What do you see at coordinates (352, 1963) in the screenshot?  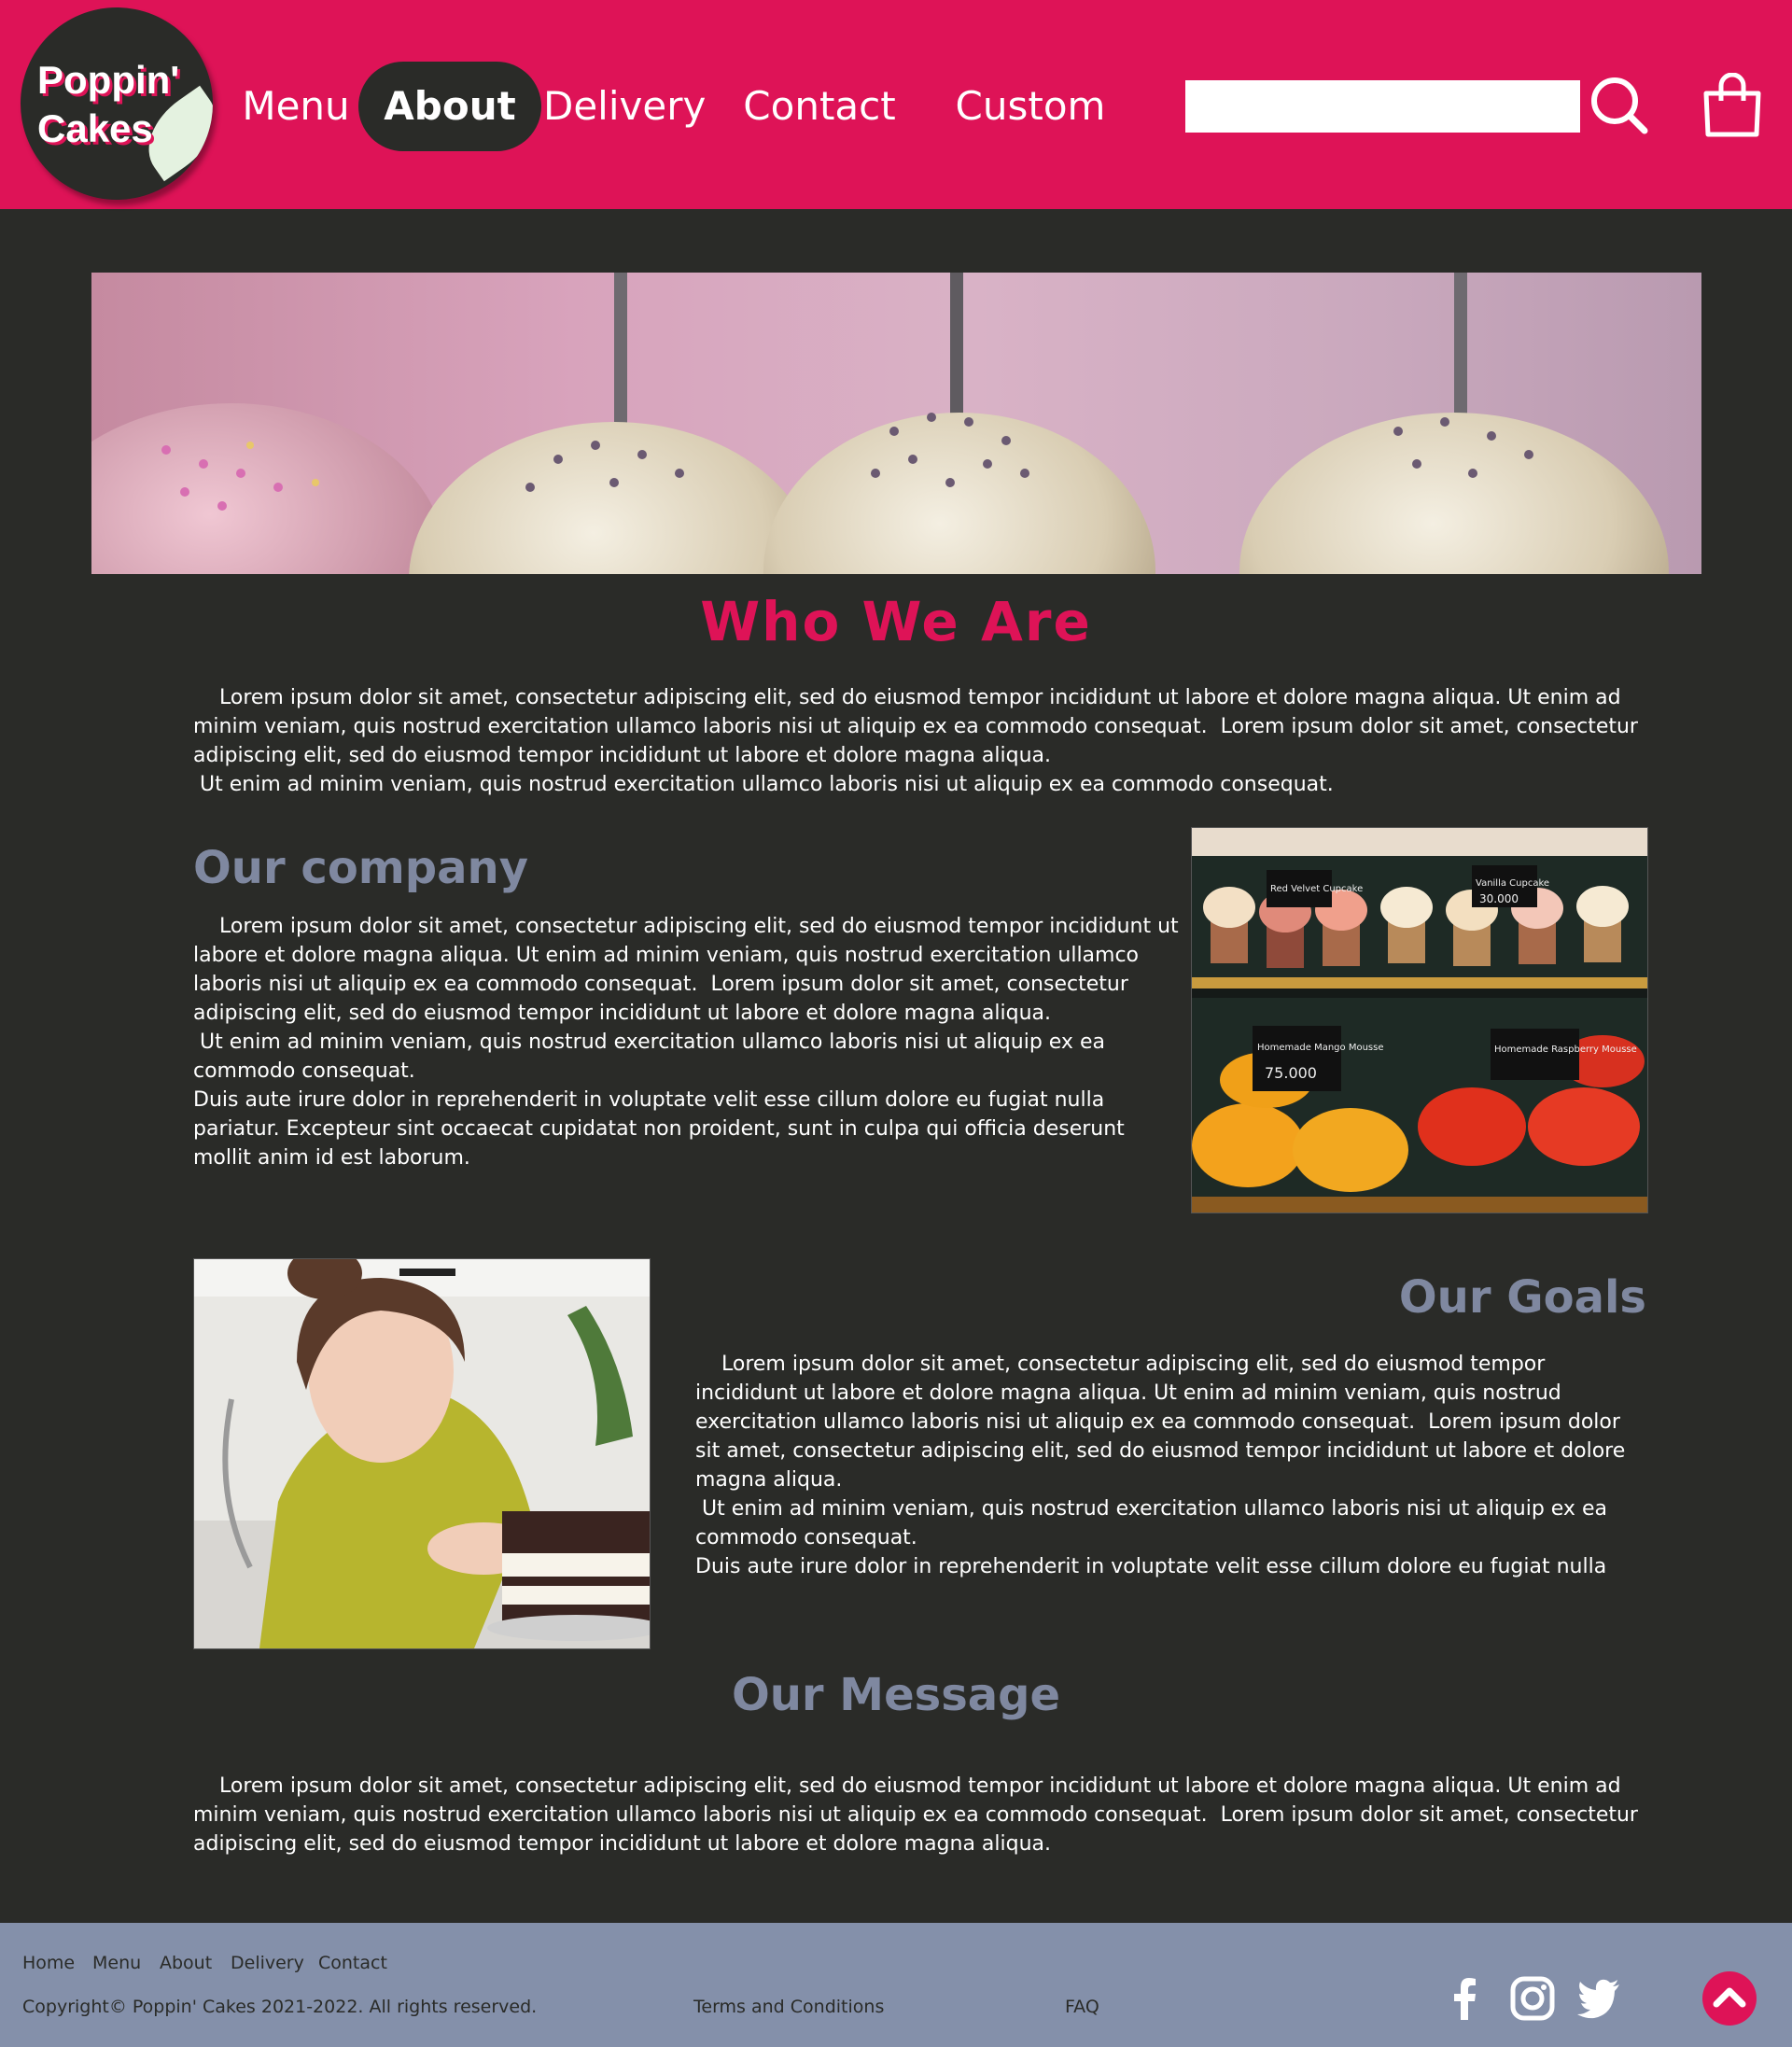 I see `footer-link-contact: Contact` at bounding box center [352, 1963].